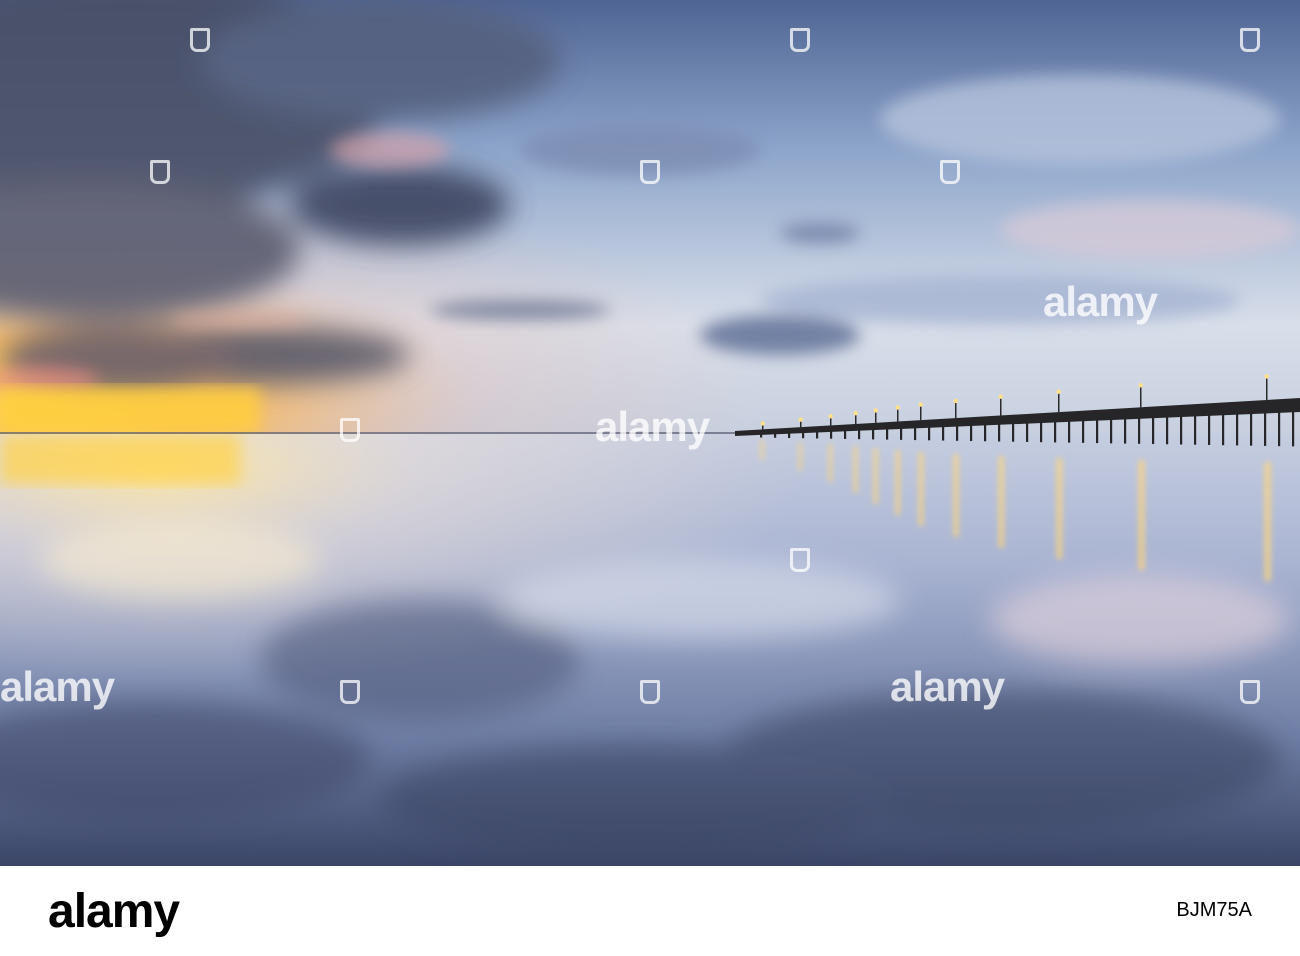  I want to click on image-id: BJM75A, so click(1214, 910).